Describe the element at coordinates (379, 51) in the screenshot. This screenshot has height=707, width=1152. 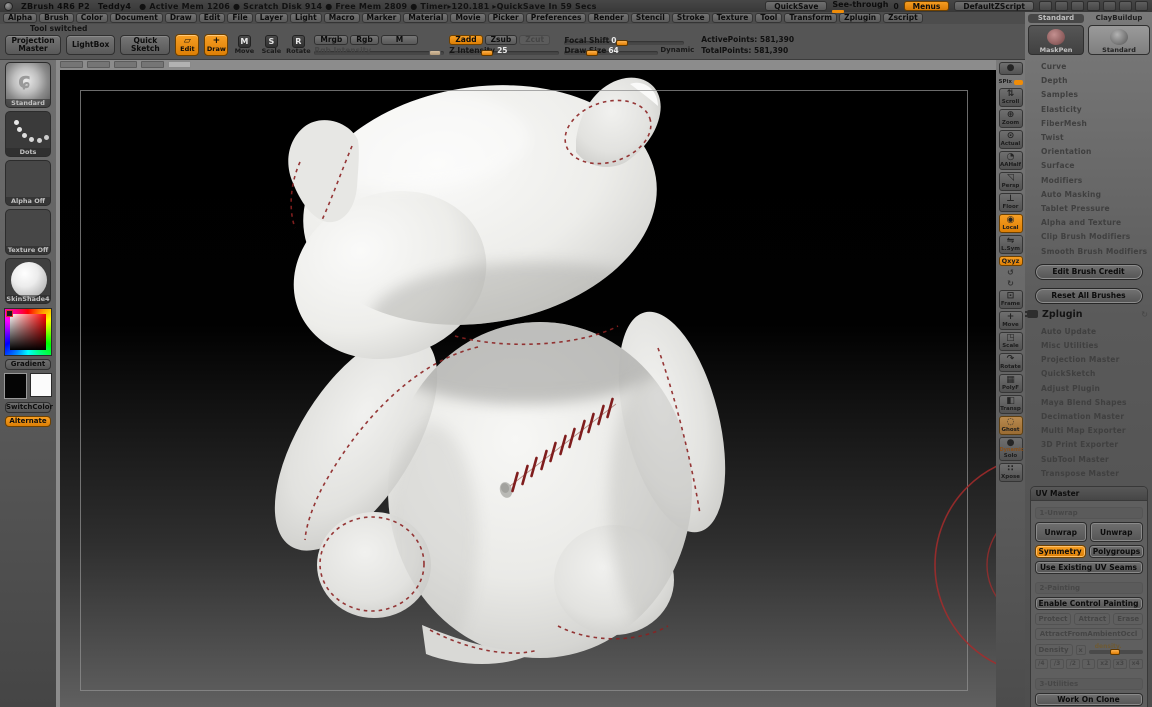
I see `rgb-intensity-slider: Rgb Intensity` at that location.